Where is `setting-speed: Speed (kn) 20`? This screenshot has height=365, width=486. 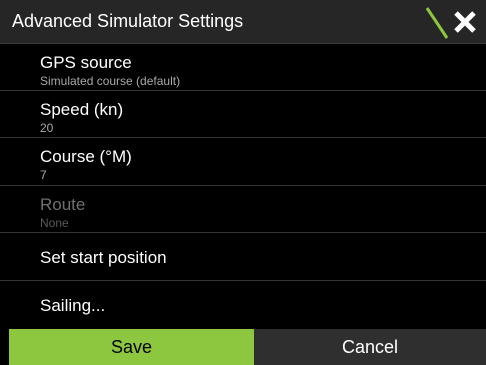
setting-speed: Speed (kn) 20 is located at coordinates (243, 115).